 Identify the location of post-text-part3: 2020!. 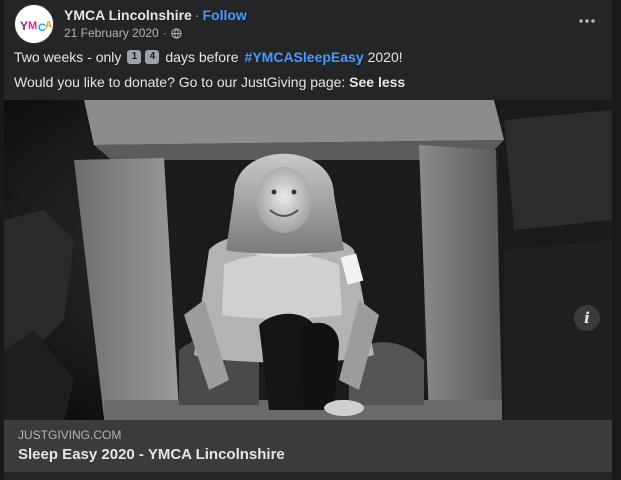
(385, 57).